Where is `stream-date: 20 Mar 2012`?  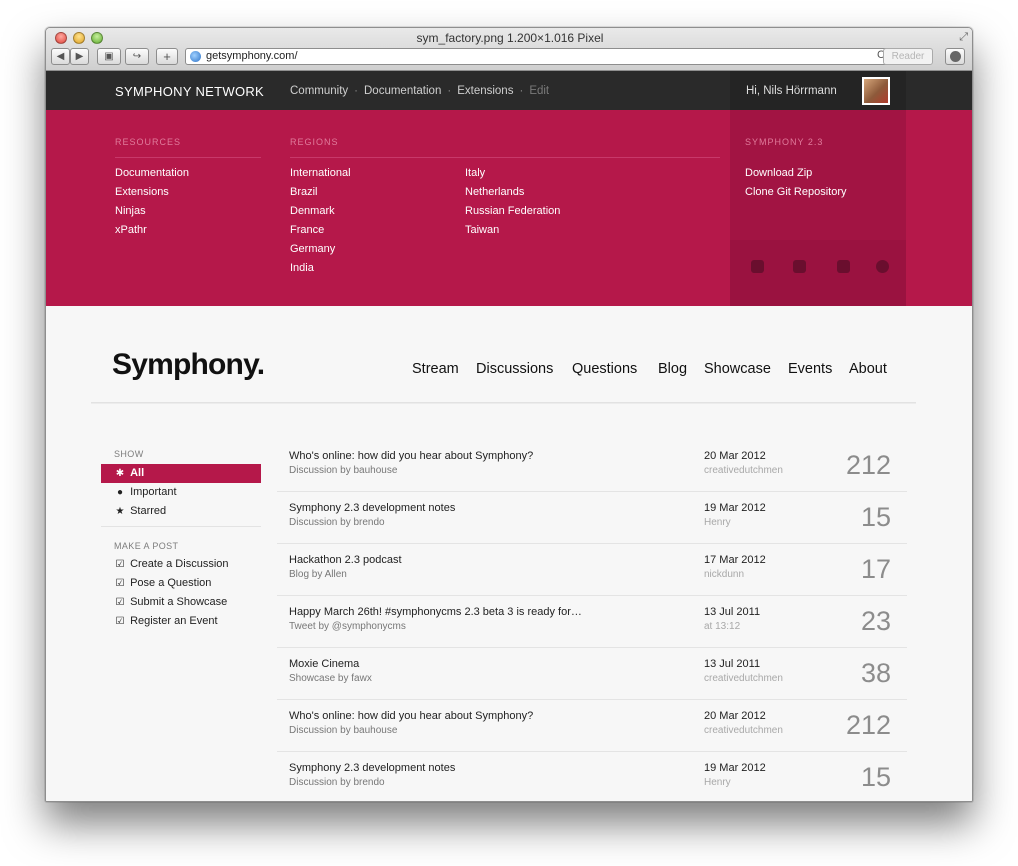
stream-date: 20 Mar 2012 is located at coordinates (735, 456).